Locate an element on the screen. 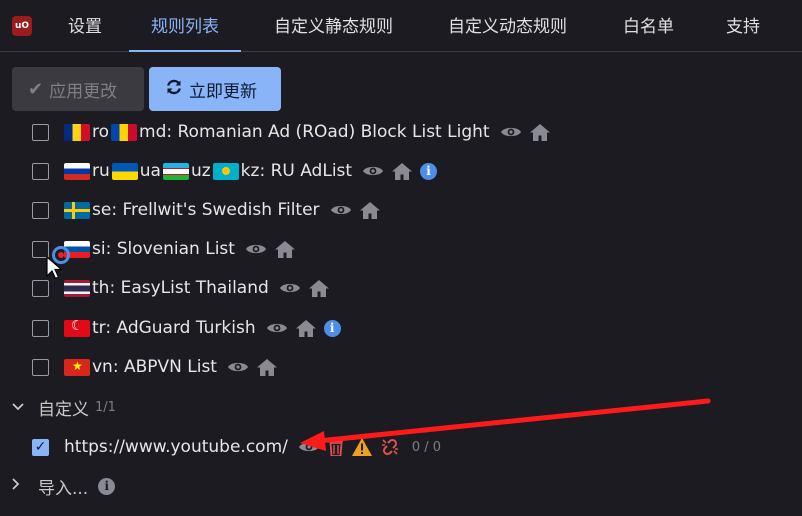 This screenshot has height=516, width=802. custom-entry-url: https://www.youtube.com/ is located at coordinates (176, 447).